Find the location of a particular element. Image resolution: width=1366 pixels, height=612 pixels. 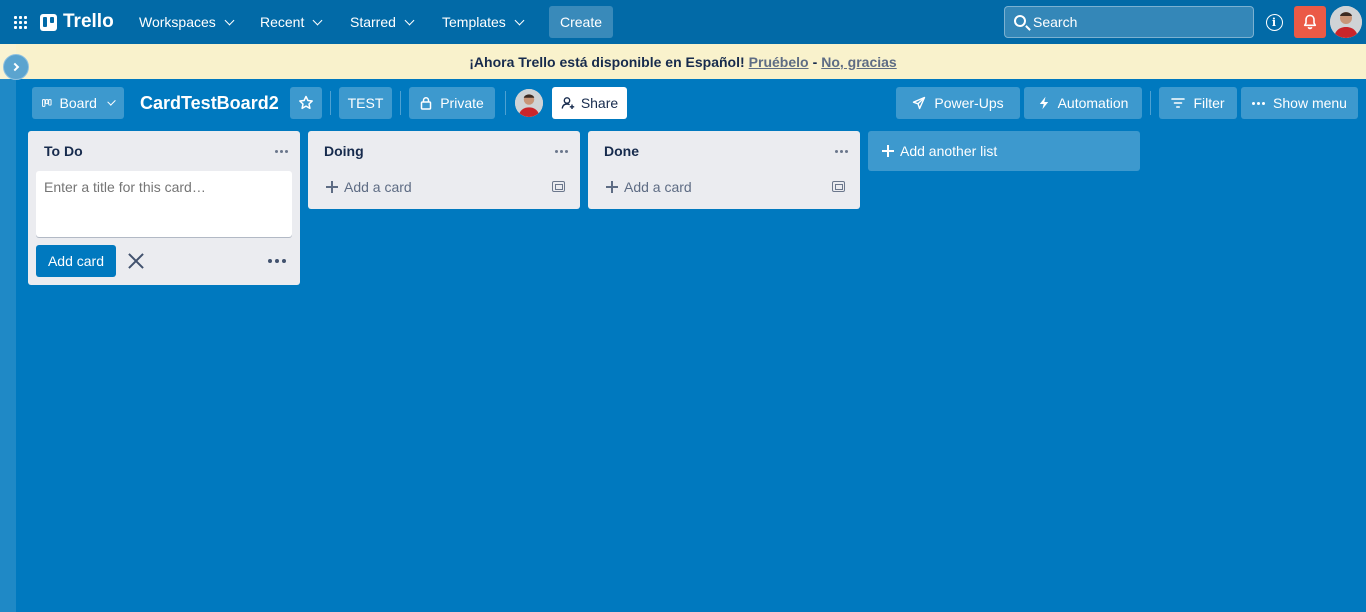

board-title: CardTestBoard2 is located at coordinates (209, 103).